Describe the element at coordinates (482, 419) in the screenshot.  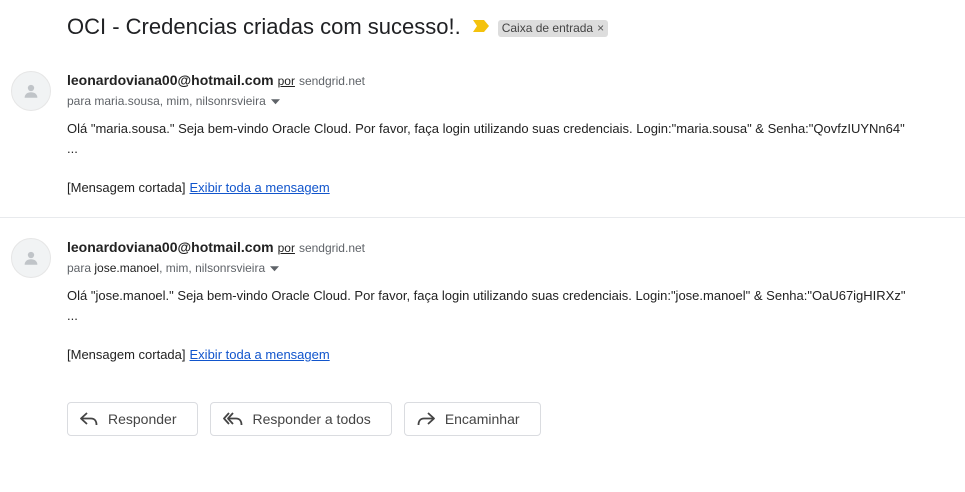
I see `forward-button-label: Encaminhar` at that location.